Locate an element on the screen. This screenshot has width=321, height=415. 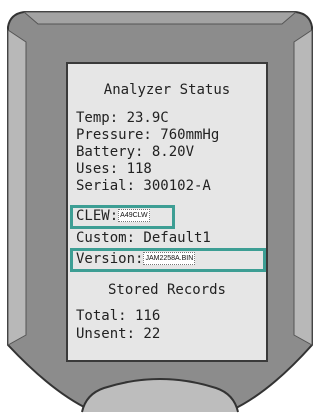
custom-readout: Custom: Default1 is located at coordinates (143, 238).